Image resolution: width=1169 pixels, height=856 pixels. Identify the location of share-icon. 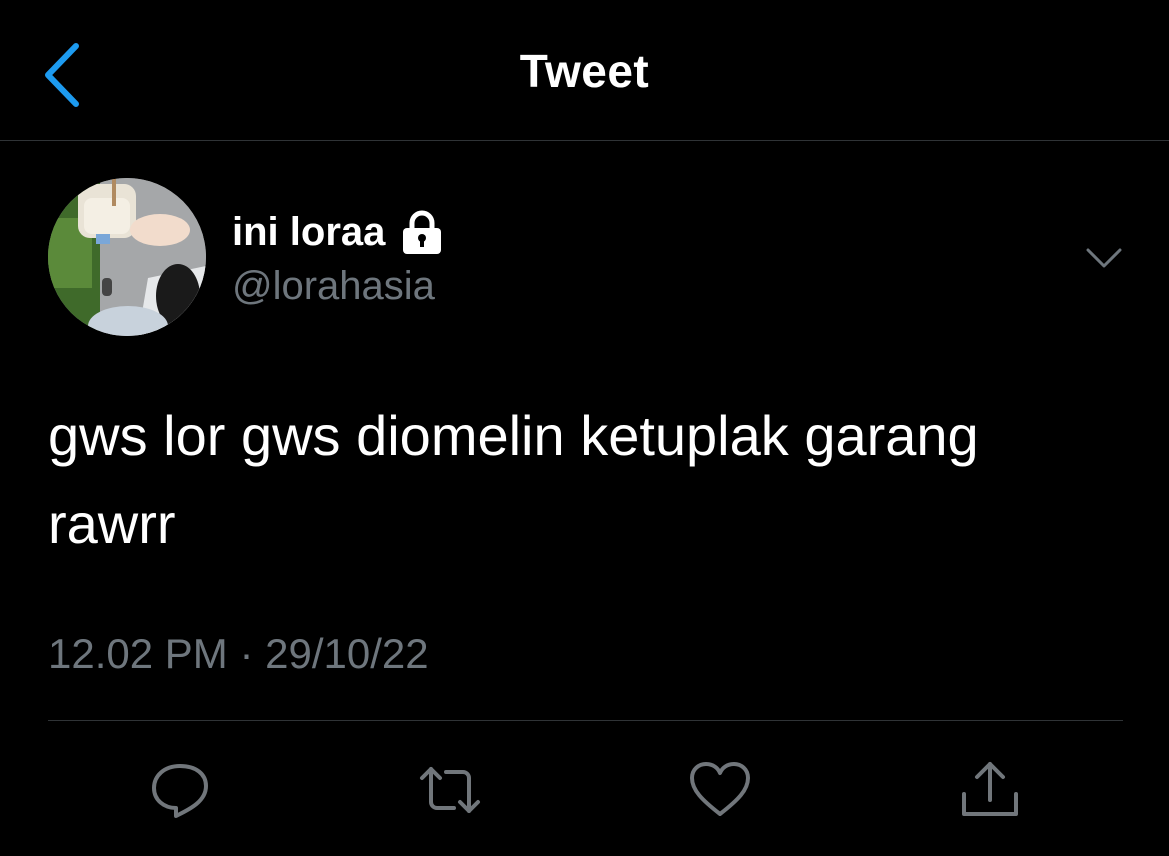
(990, 789).